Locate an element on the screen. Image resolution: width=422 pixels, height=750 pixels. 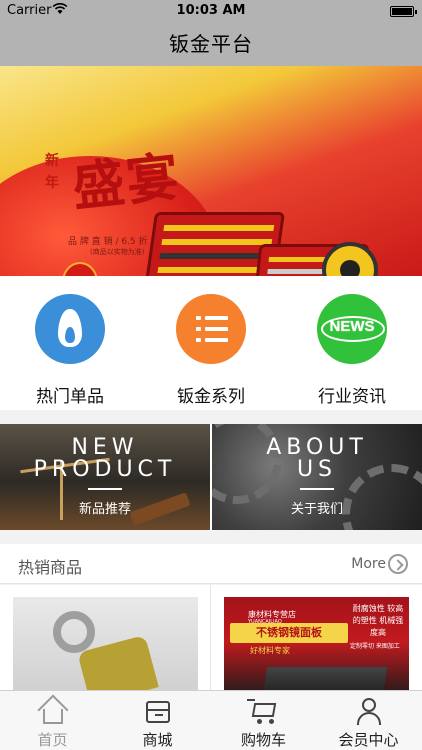
about-us-card: ABOUT US 关于我们 is located at coordinates (317, 477).